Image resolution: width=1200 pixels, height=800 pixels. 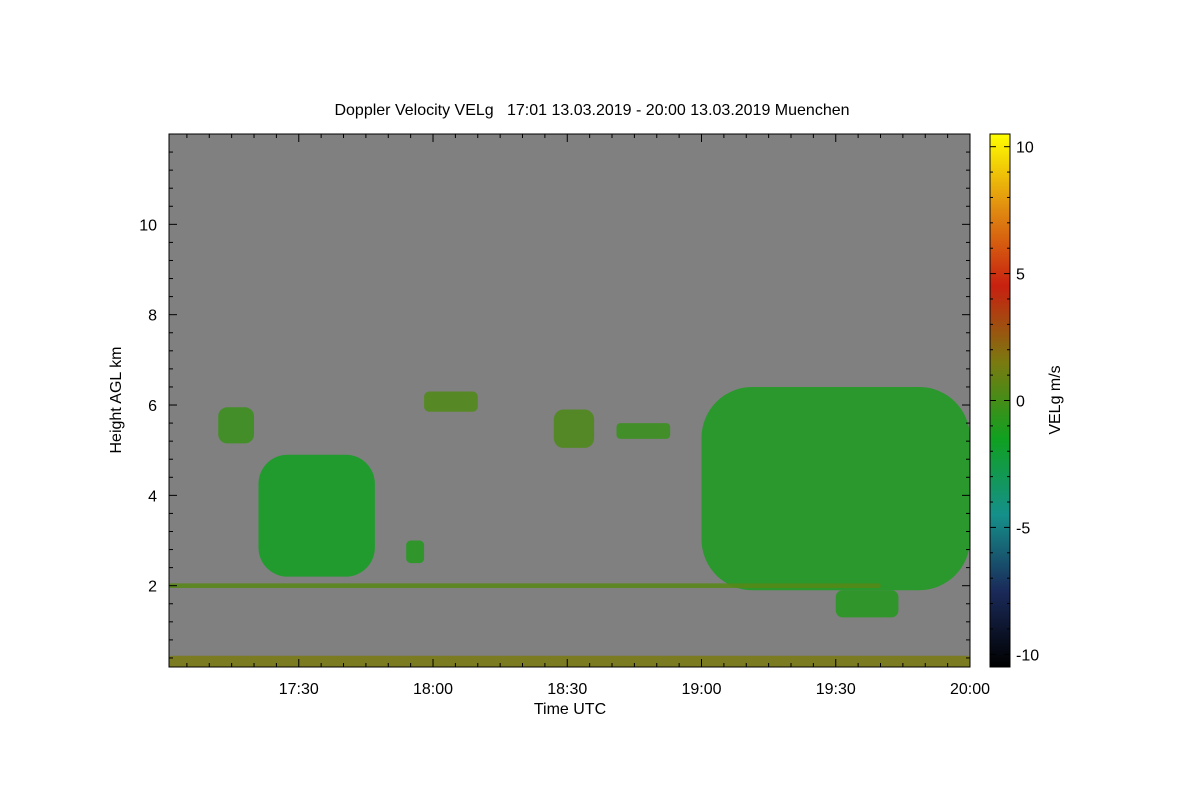 I want to click on x-tick-label: 18:30, so click(x=567, y=689).